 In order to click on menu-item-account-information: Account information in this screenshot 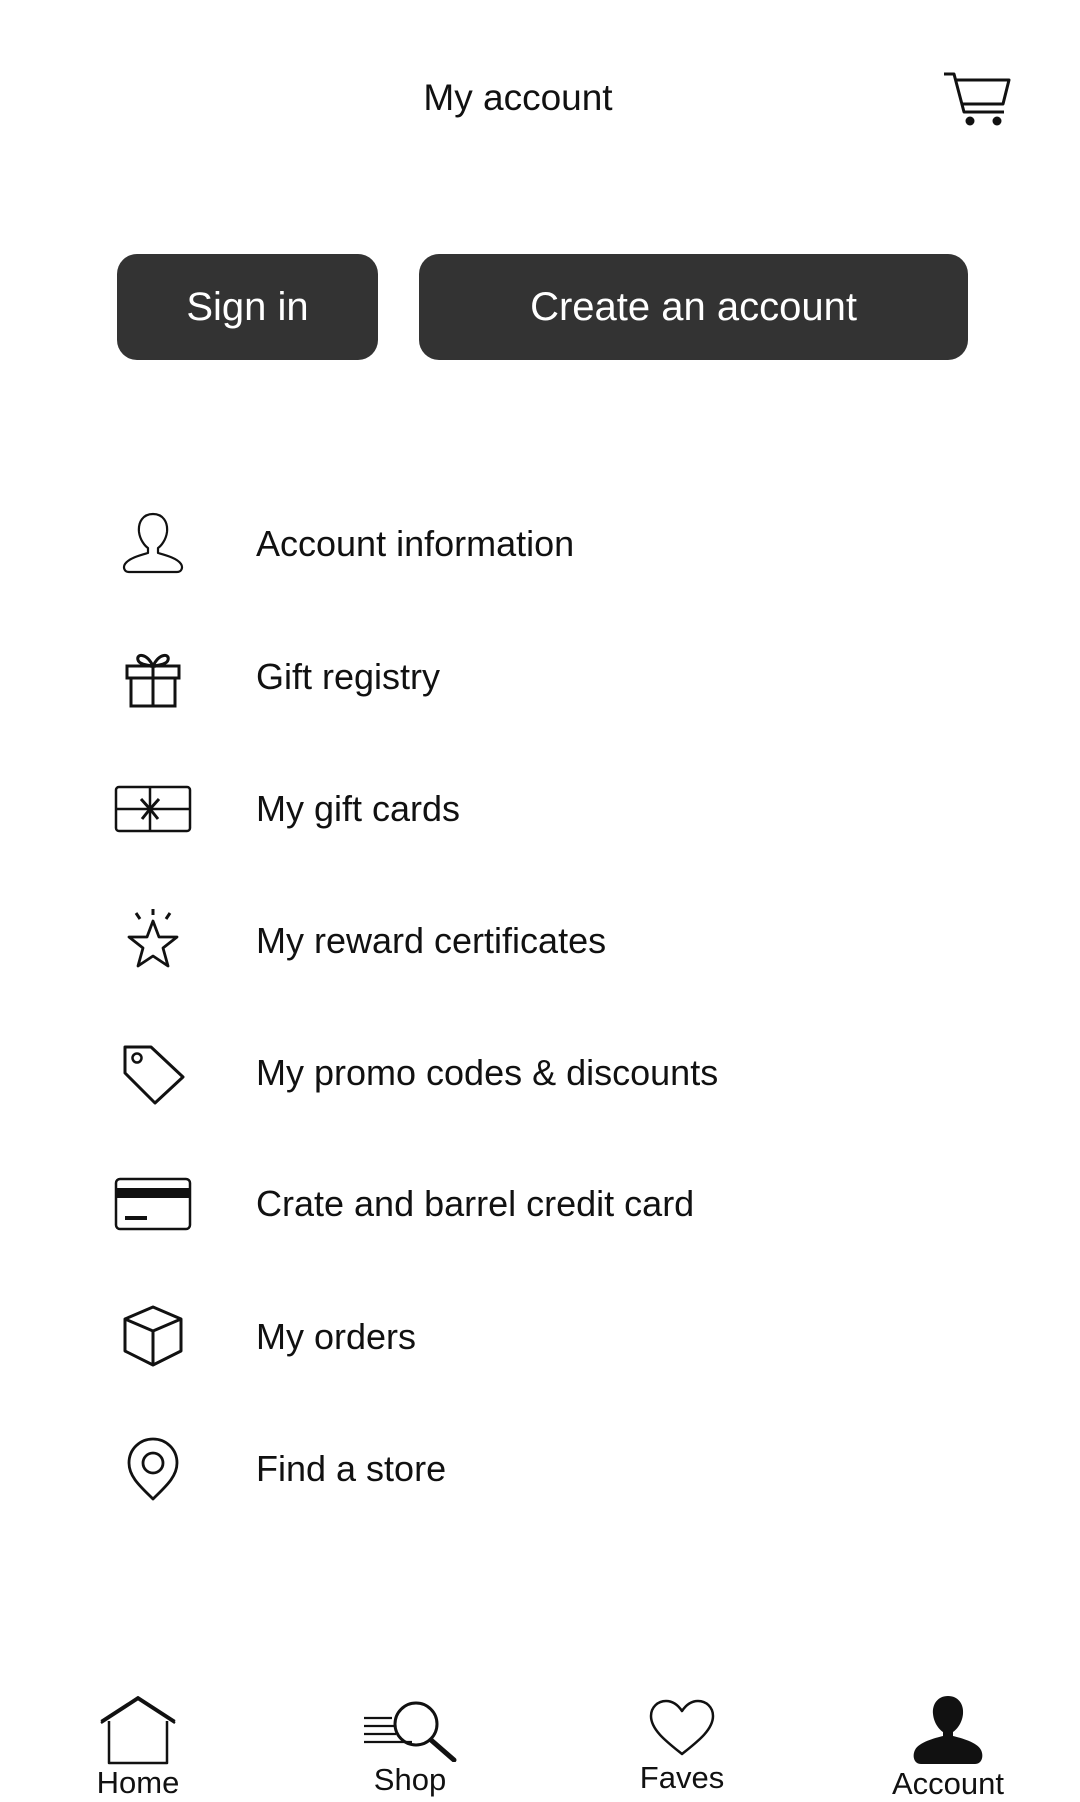, I will do `click(540, 544)`.